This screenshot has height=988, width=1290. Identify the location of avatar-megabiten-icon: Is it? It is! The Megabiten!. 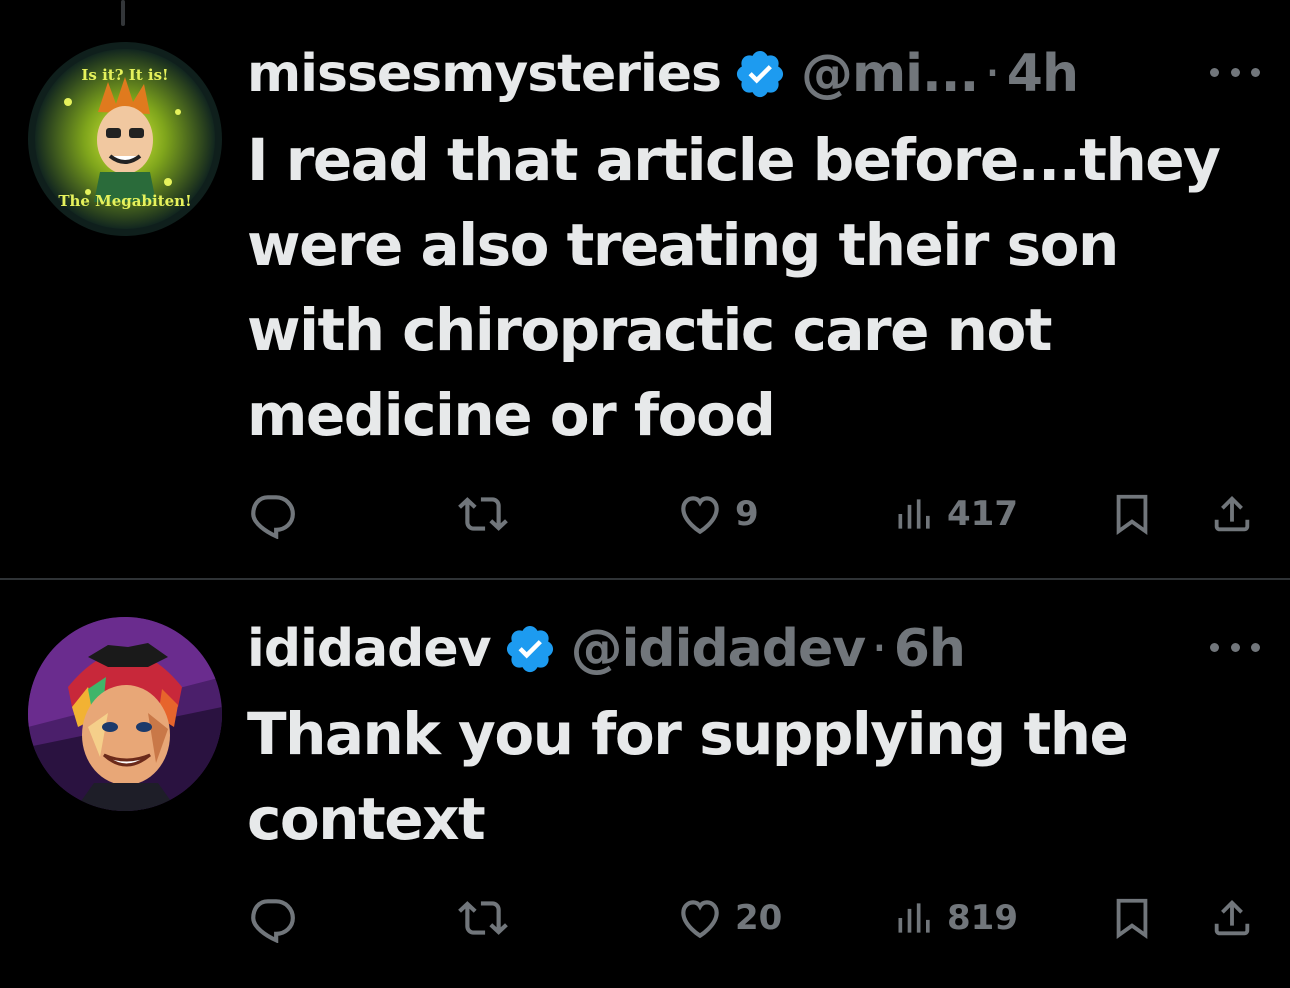
(125, 139).